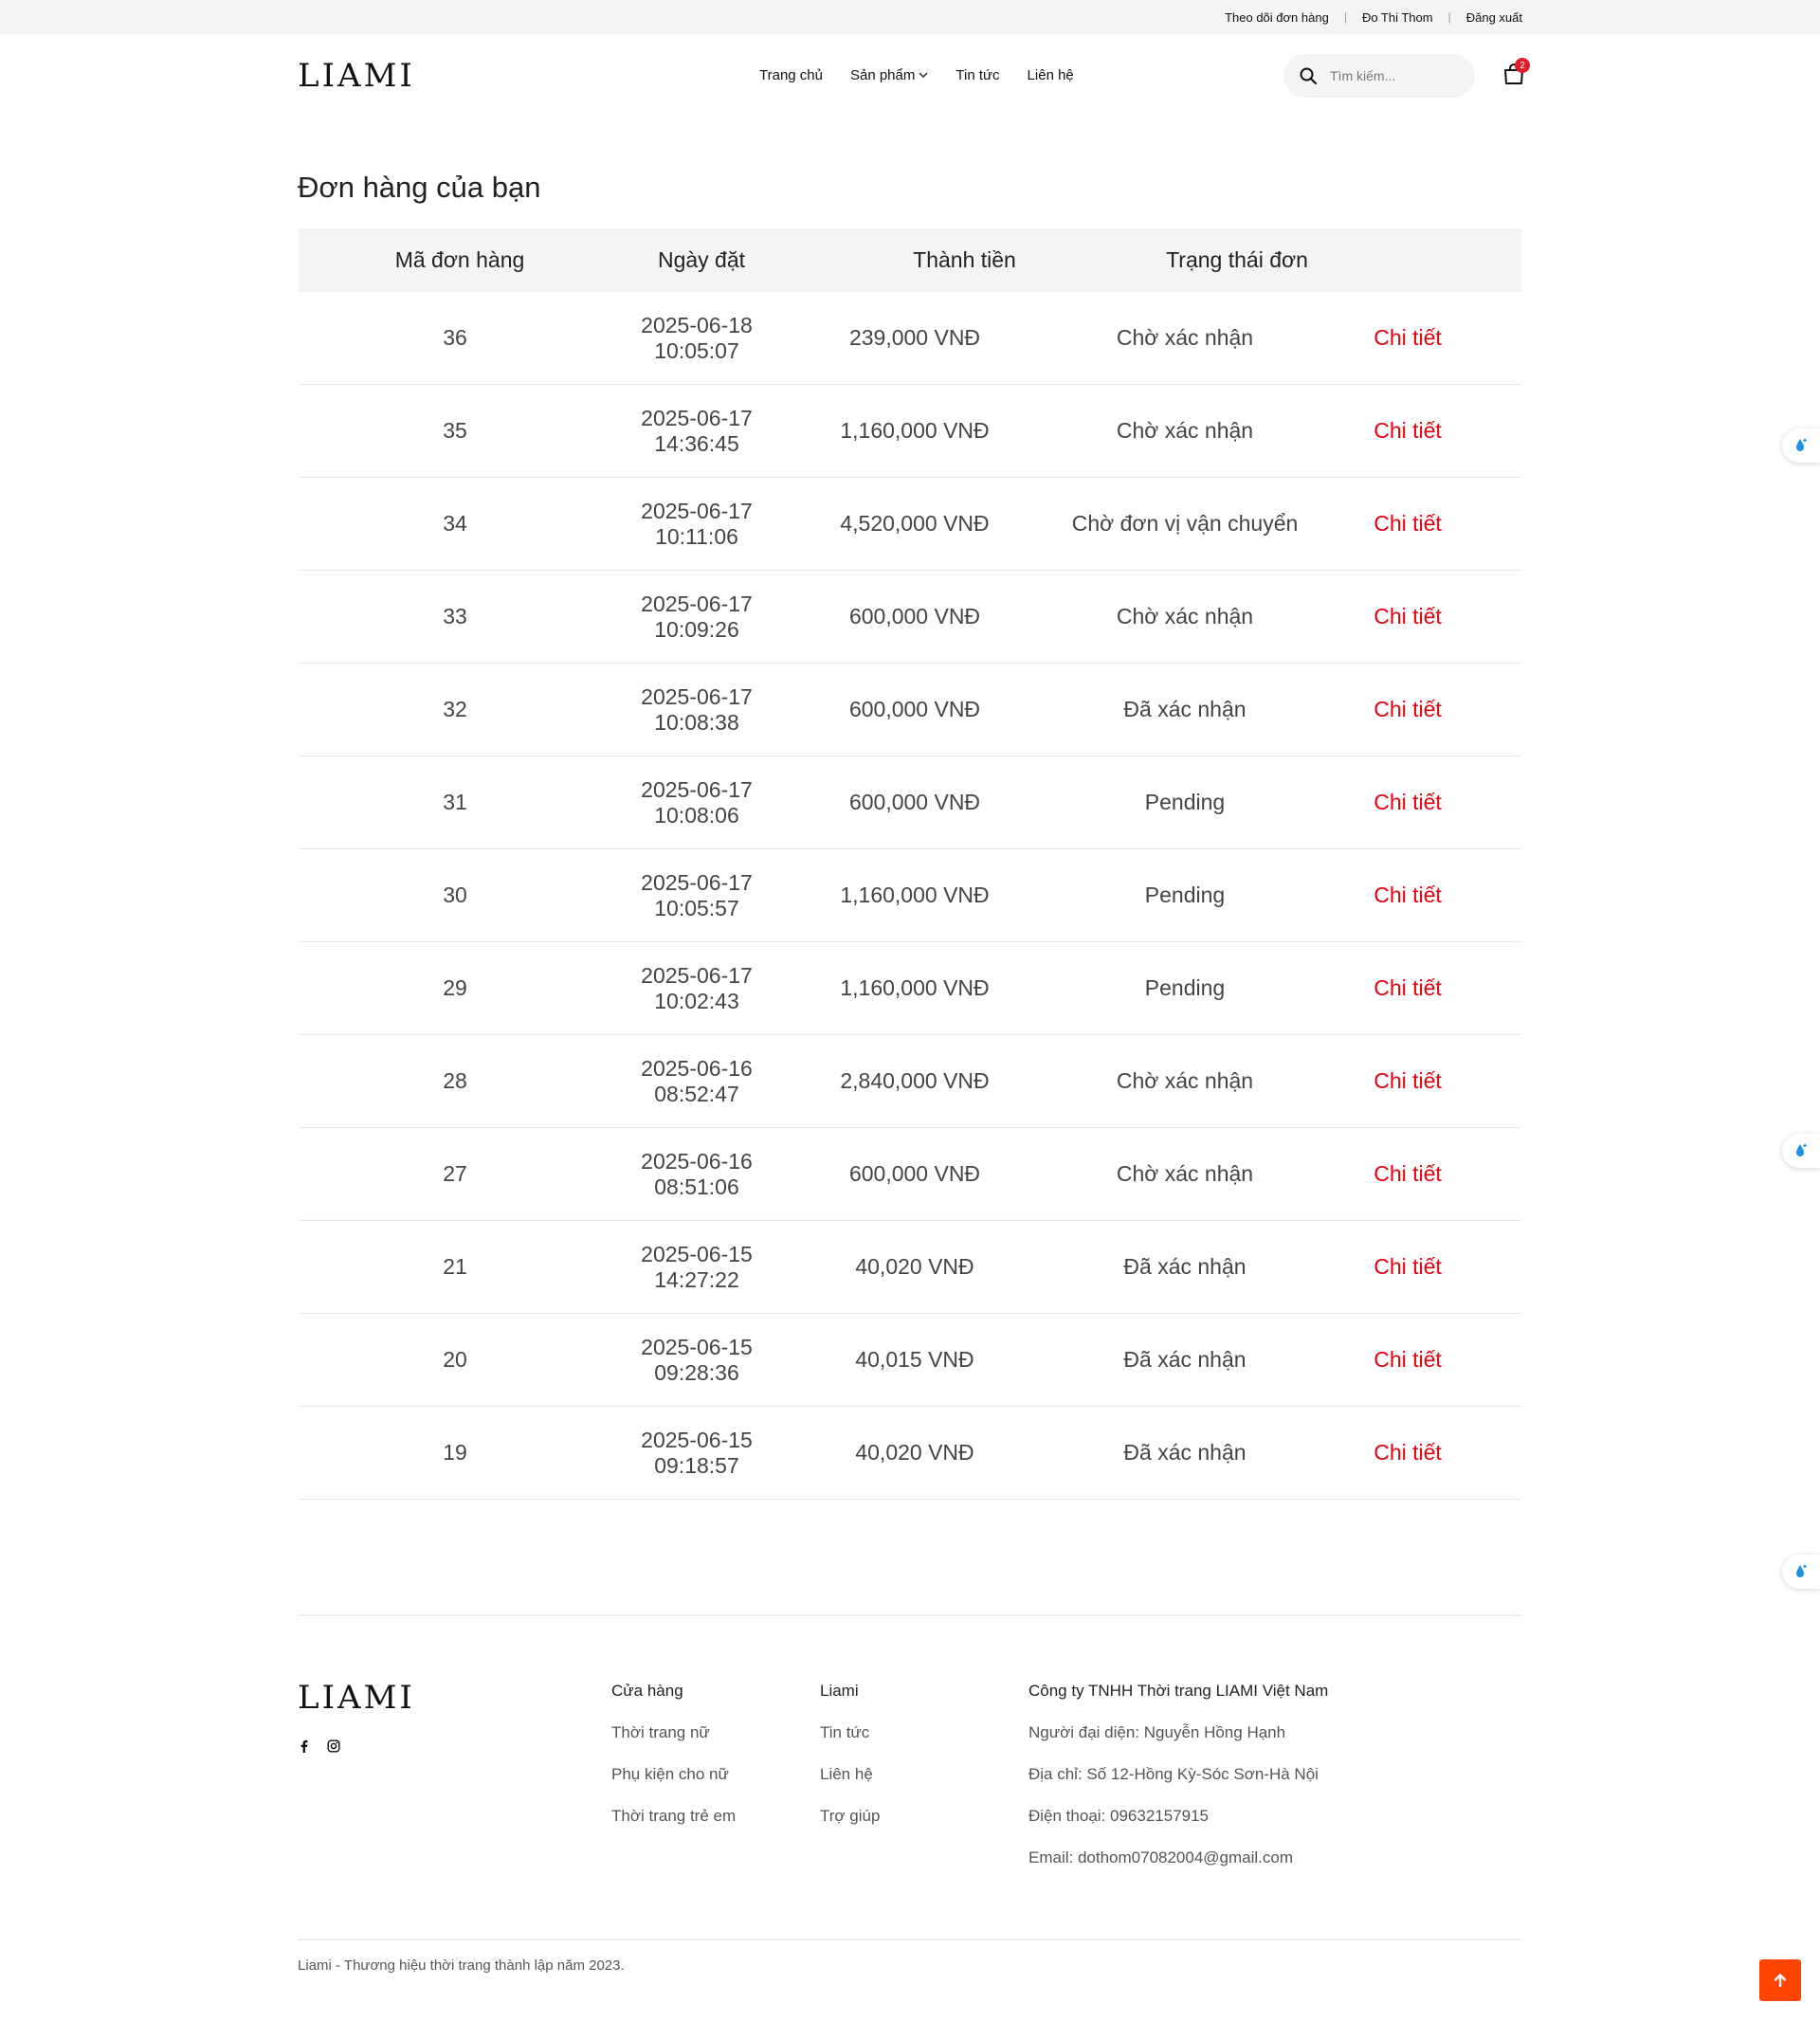 The height and width of the screenshot is (2021, 1820). I want to click on arrow-up-icon, so click(1780, 1981).